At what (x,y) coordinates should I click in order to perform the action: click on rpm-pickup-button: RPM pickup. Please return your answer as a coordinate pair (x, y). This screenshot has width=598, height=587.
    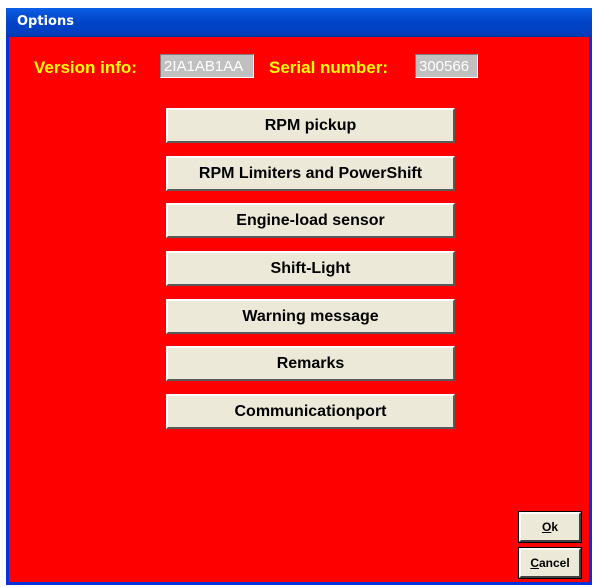
    Looking at the image, I should click on (310, 125).